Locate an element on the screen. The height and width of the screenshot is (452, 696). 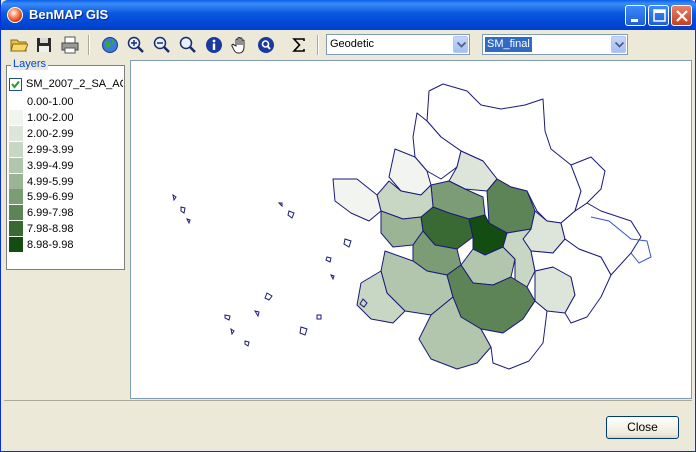
info-icon is located at coordinates (214, 45).